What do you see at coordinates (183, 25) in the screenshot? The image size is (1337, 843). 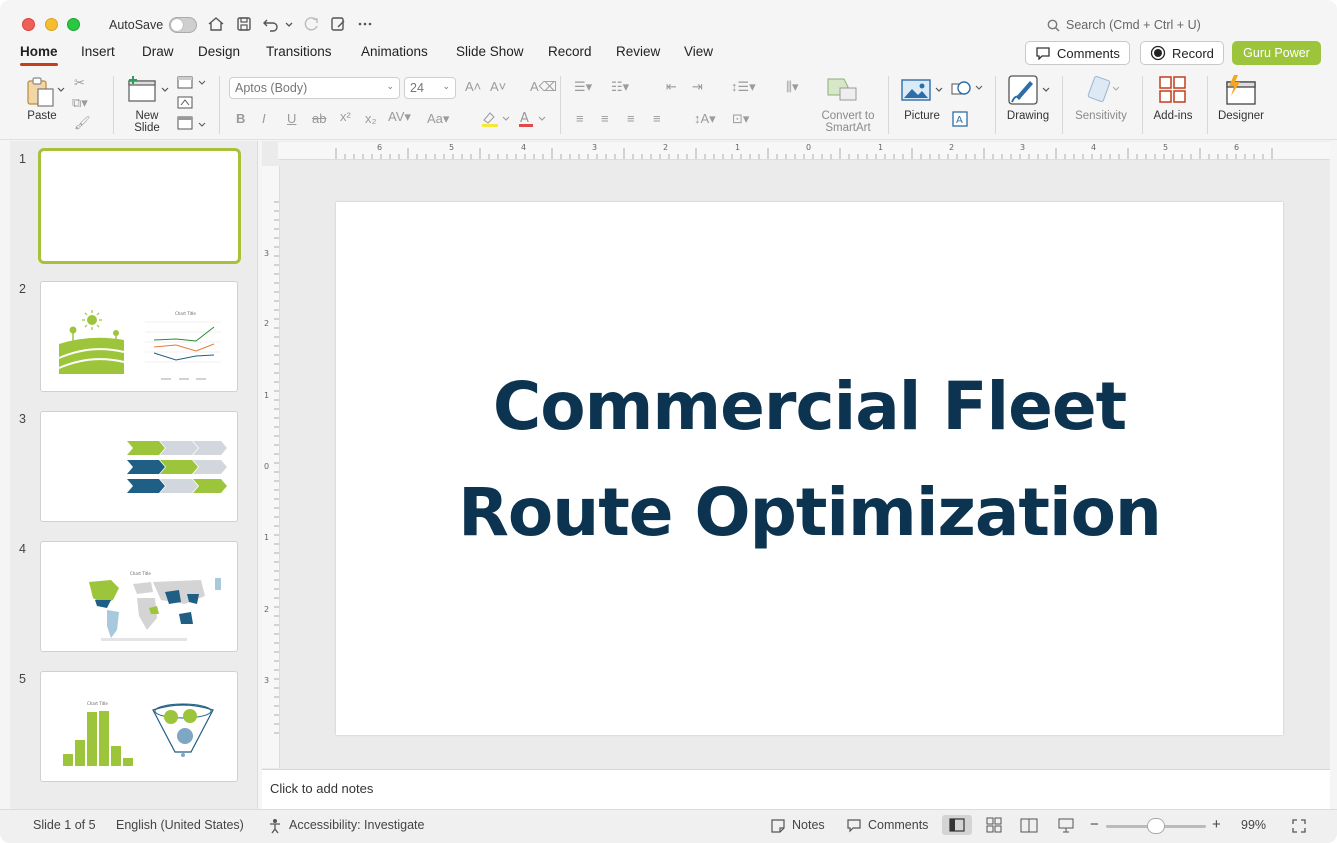 I see `autosave-toggle` at bounding box center [183, 25].